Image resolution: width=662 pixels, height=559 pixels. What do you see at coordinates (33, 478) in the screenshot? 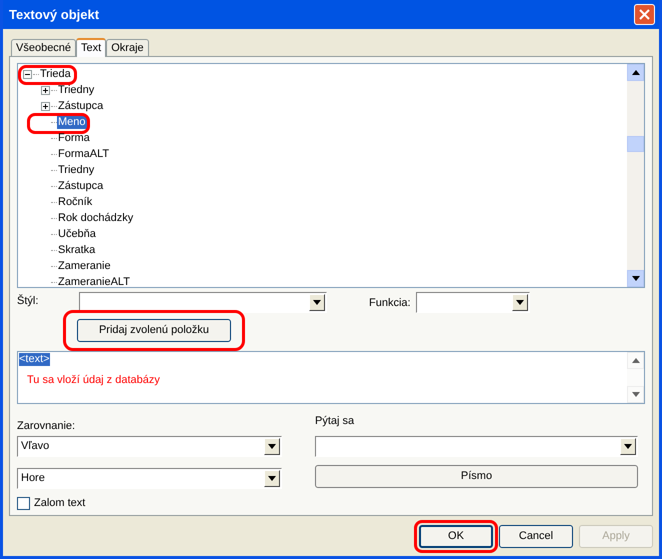
I see `dropdown-value: Hore` at bounding box center [33, 478].